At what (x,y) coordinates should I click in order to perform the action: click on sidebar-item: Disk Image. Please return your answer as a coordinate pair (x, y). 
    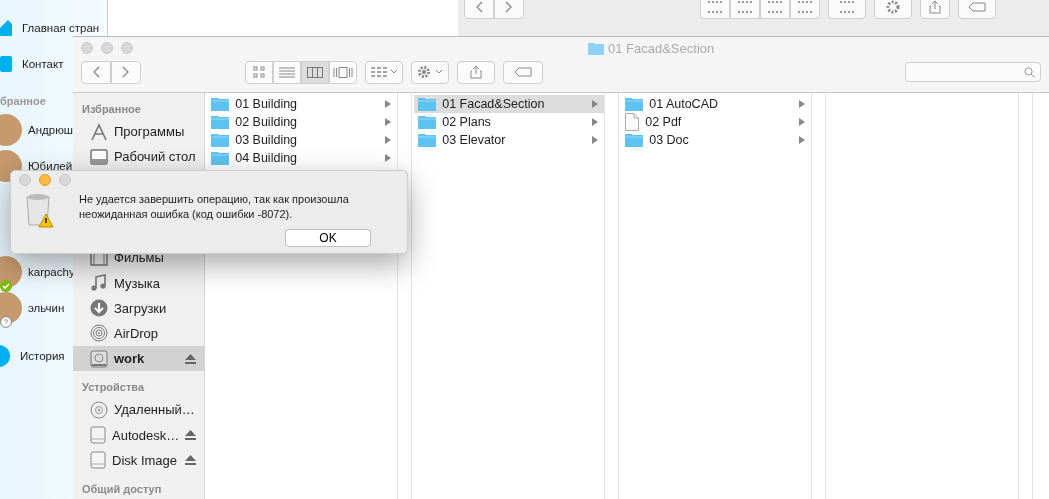
    Looking at the image, I should click on (139, 460).